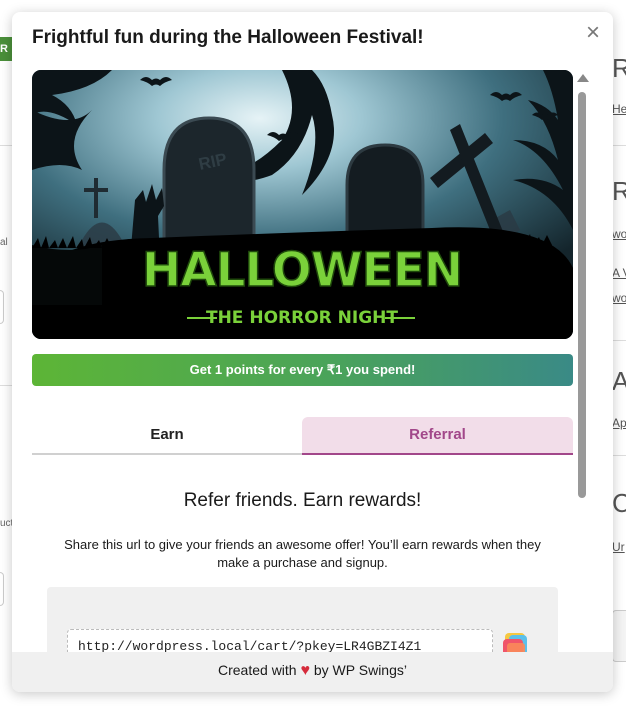  I want to click on heart-icon: ♥, so click(305, 670).